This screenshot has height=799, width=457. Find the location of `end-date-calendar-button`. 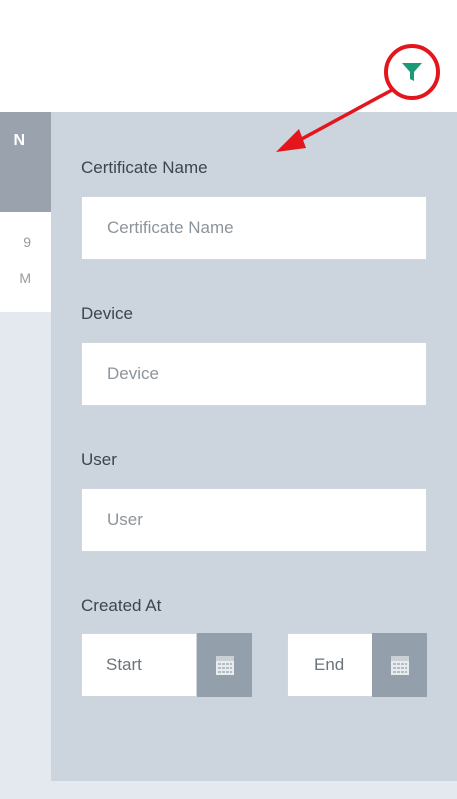

end-date-calendar-button is located at coordinates (399, 665).